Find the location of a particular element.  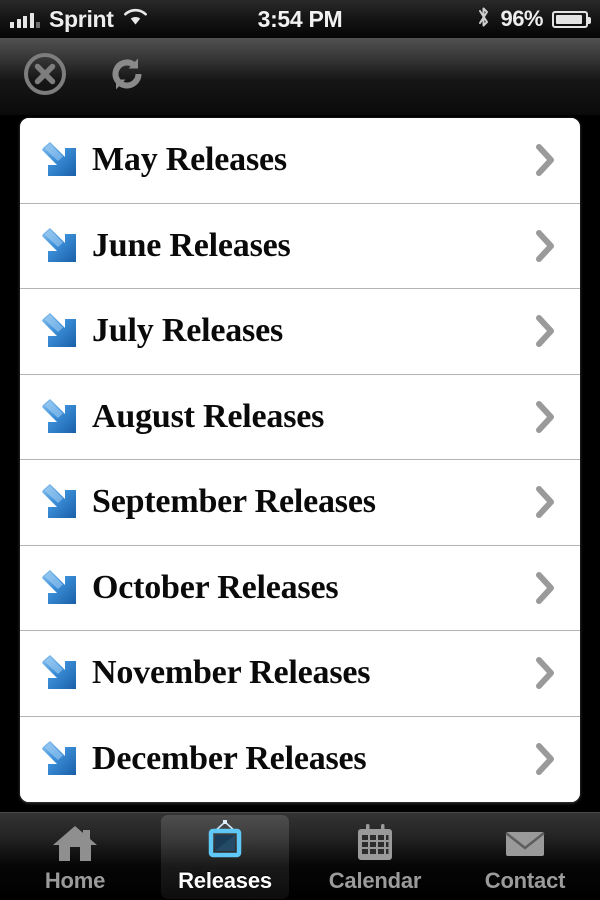

refresh-icon is located at coordinates (127, 76).